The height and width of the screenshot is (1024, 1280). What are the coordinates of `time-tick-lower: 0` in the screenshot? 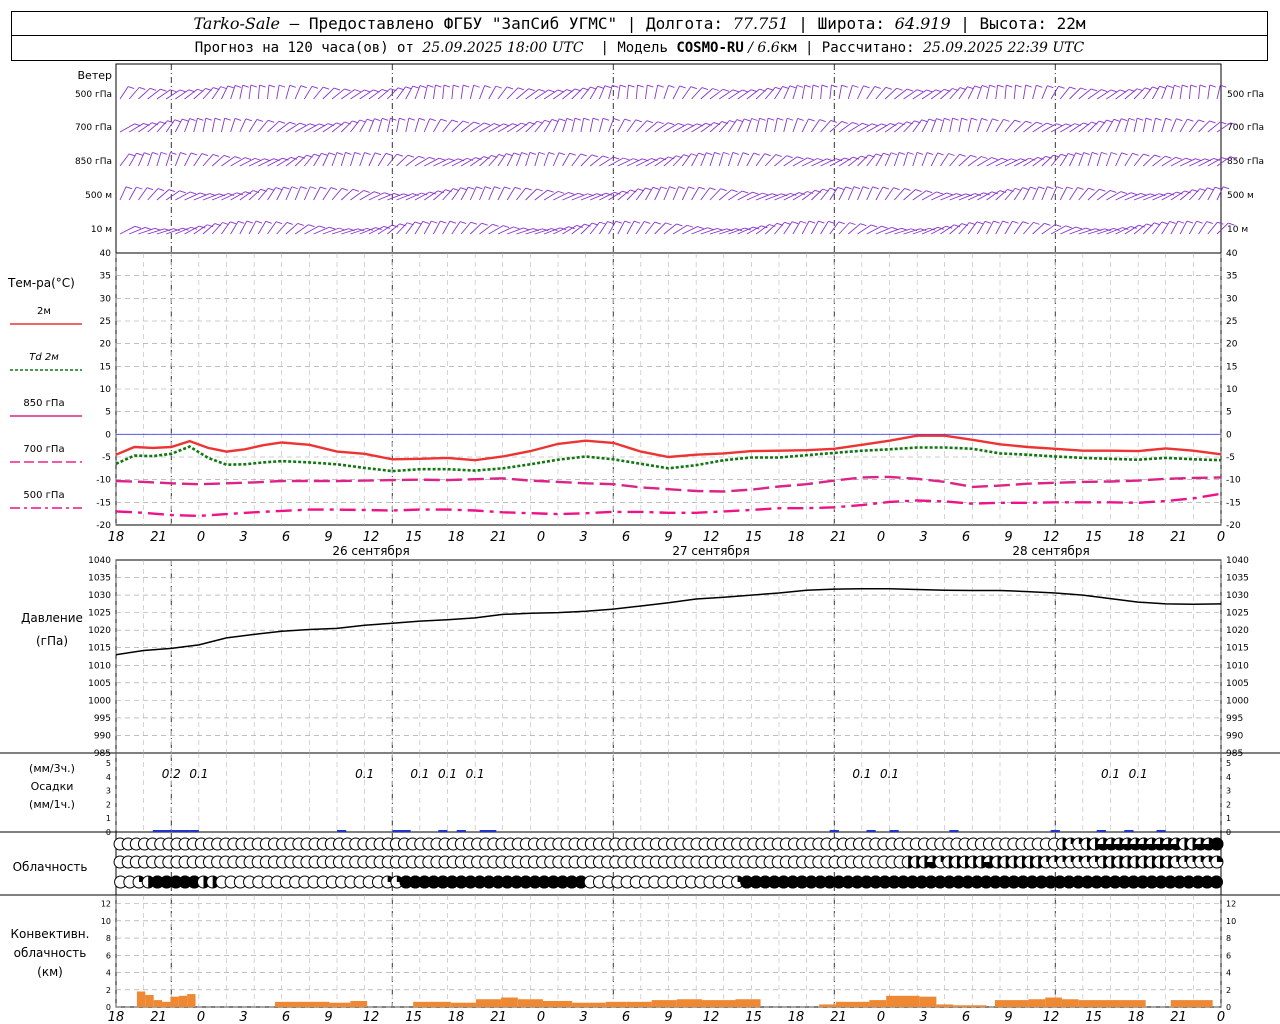 It's located at (1221, 1017).